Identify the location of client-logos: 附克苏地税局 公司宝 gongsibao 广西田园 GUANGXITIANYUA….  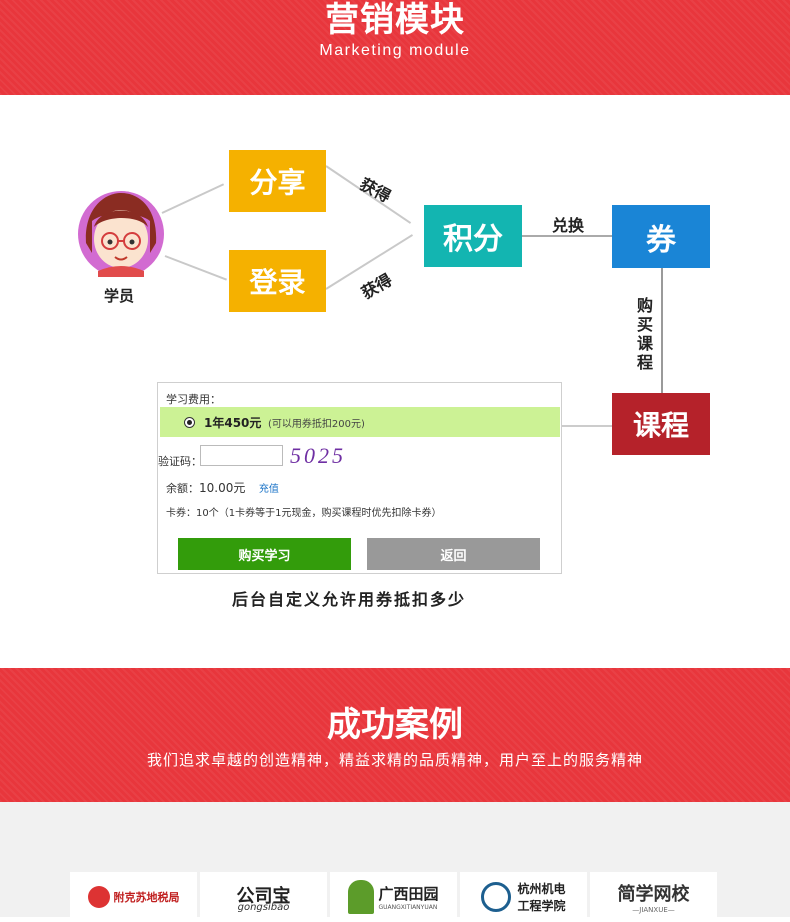
(395, 862).